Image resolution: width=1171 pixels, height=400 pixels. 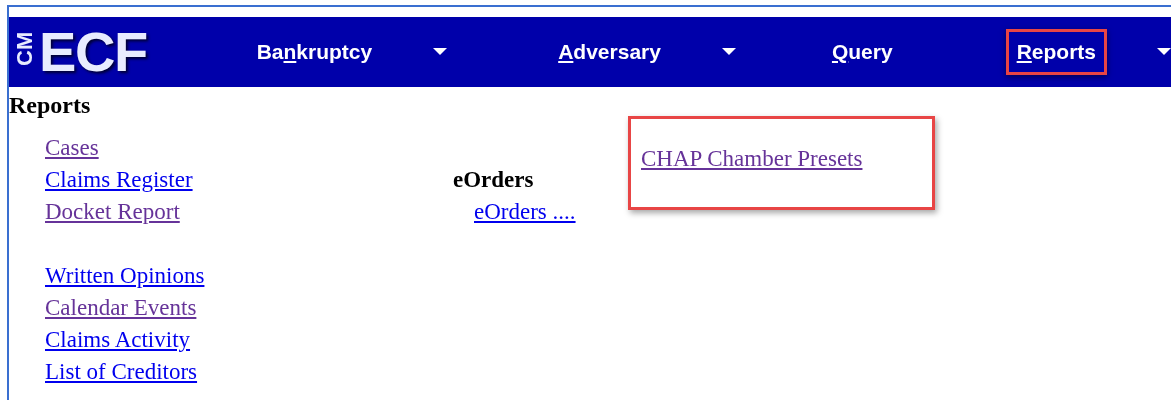 I want to click on nav-menu-item: Adversary, so click(x=609, y=52).